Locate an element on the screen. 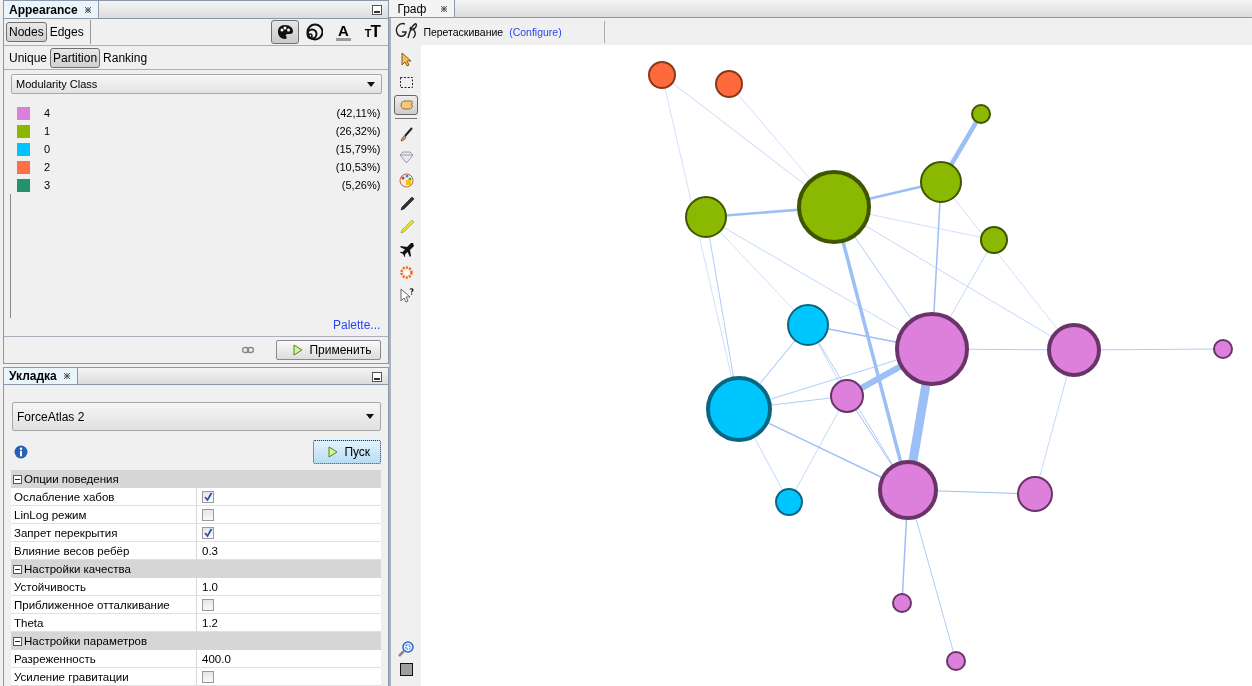 The height and width of the screenshot is (686, 1252). info-icon is located at coordinates (21, 451).